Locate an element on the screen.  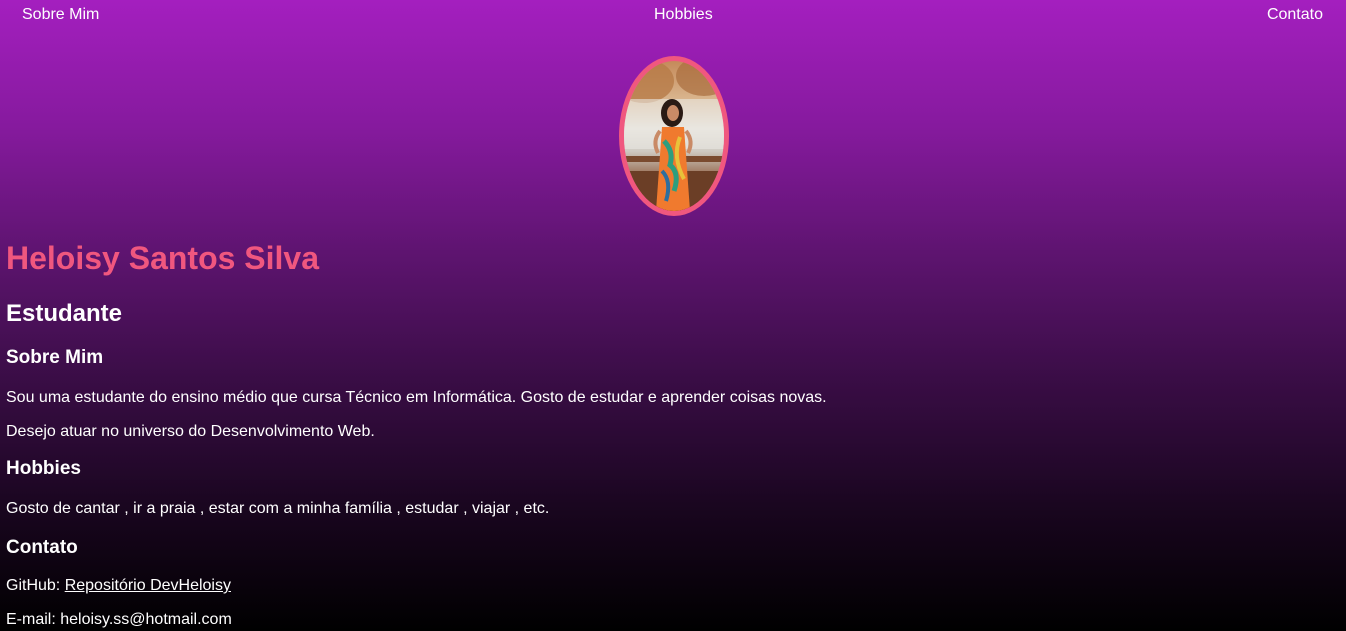
profile-photo is located at coordinates (674, 136).